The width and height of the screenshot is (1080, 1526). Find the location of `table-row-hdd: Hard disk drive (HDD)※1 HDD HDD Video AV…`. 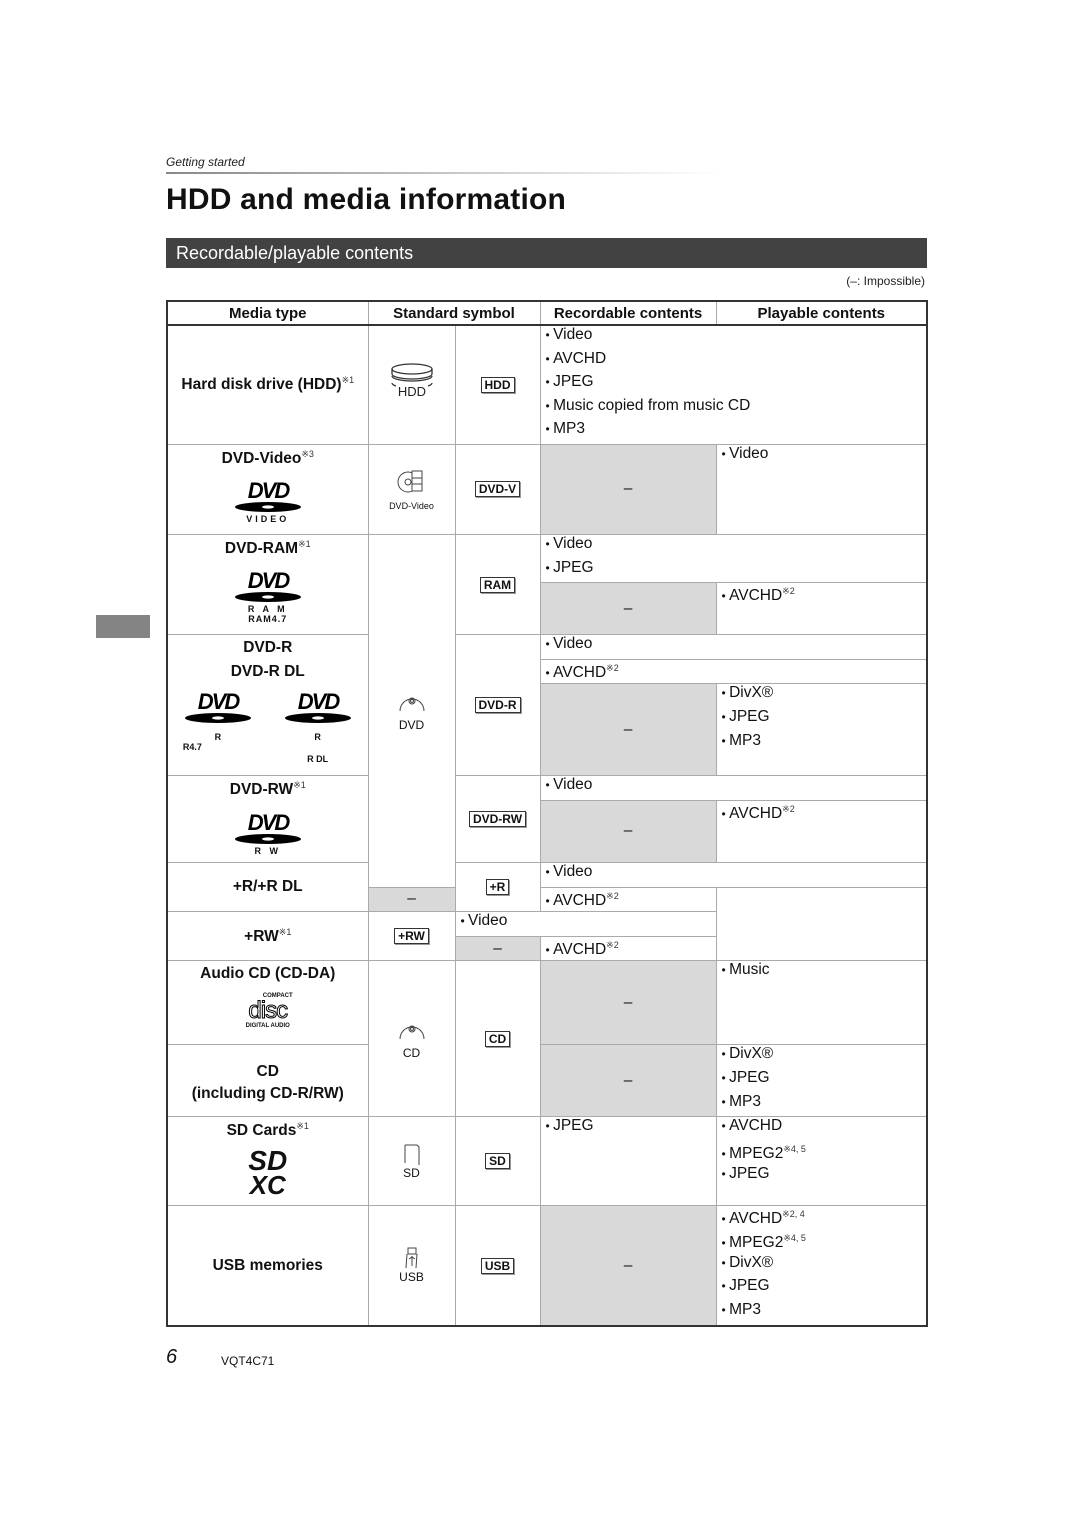

table-row-hdd: Hard disk drive (HDD)※1 HDD HDD Video AV… is located at coordinates (547, 384).